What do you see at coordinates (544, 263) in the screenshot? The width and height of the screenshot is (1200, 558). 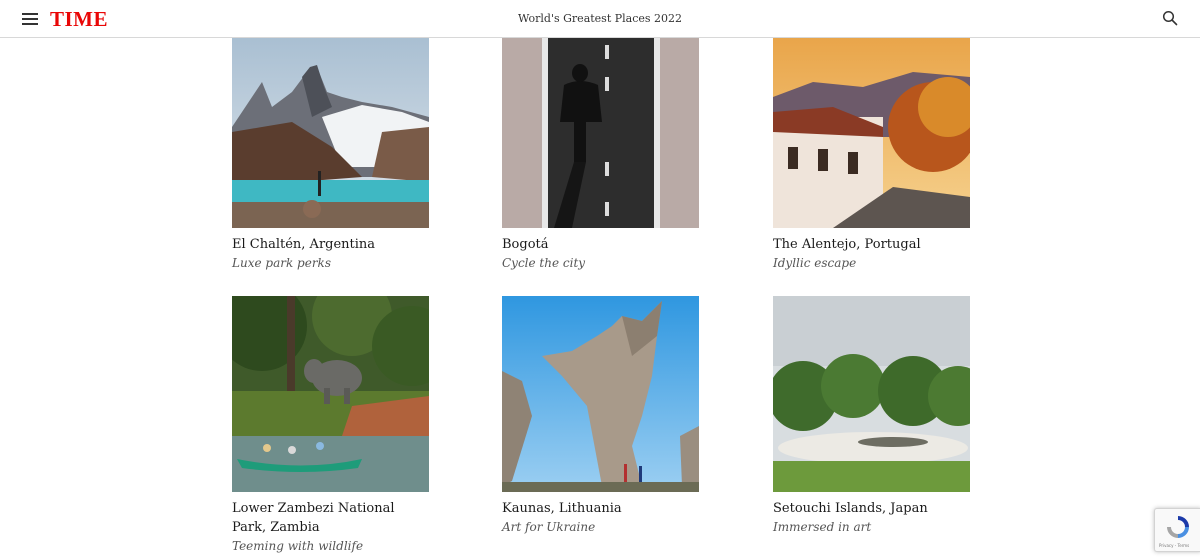 I see `place-tagline: Cycle the city` at bounding box center [544, 263].